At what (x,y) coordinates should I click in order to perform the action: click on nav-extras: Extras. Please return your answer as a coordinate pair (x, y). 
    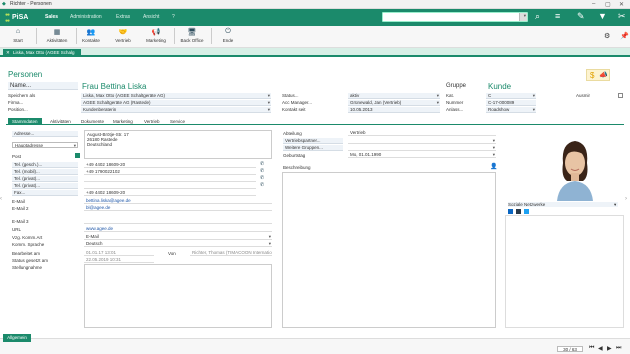
    Looking at the image, I should click on (123, 17).